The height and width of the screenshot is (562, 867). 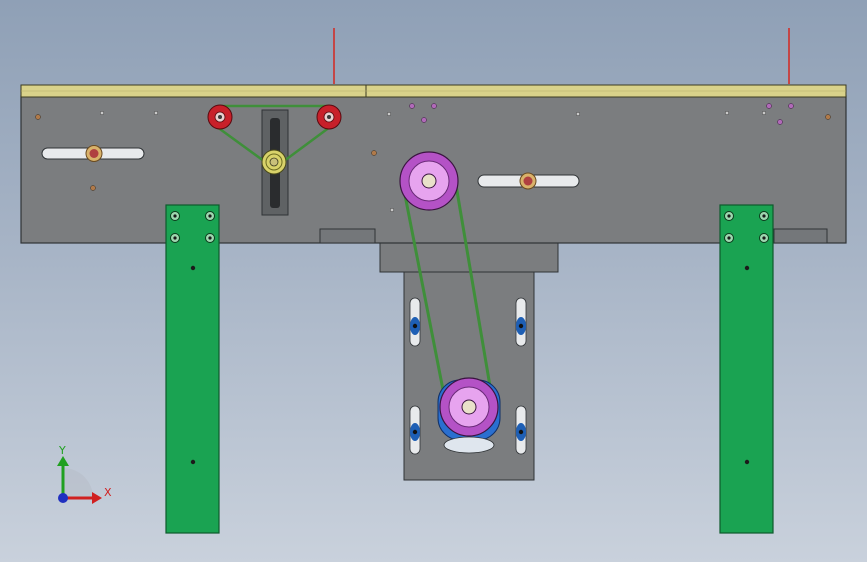 I want to click on top-rail, so click(x=433, y=91).